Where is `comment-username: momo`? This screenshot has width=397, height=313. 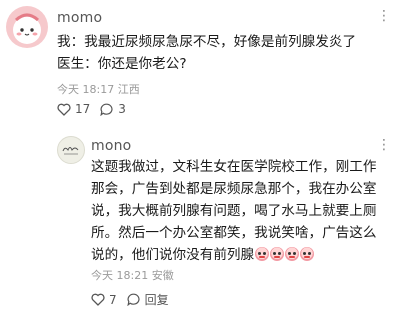
comment-username: momo is located at coordinates (79, 18).